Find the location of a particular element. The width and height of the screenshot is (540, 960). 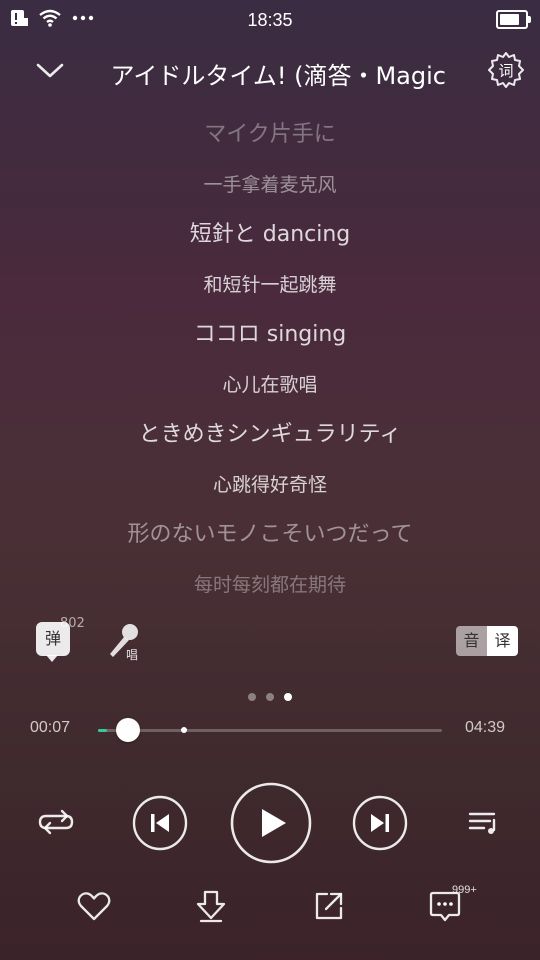

comment-count: 999+ is located at coordinates (464, 890).